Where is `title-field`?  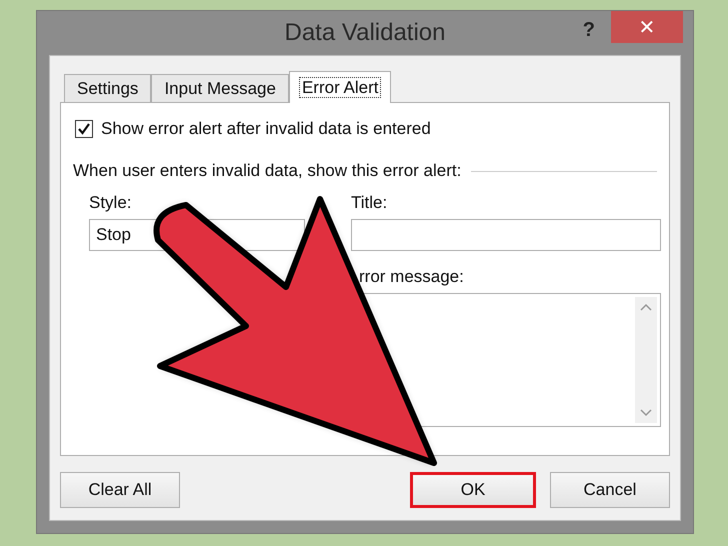
title-field is located at coordinates (506, 235).